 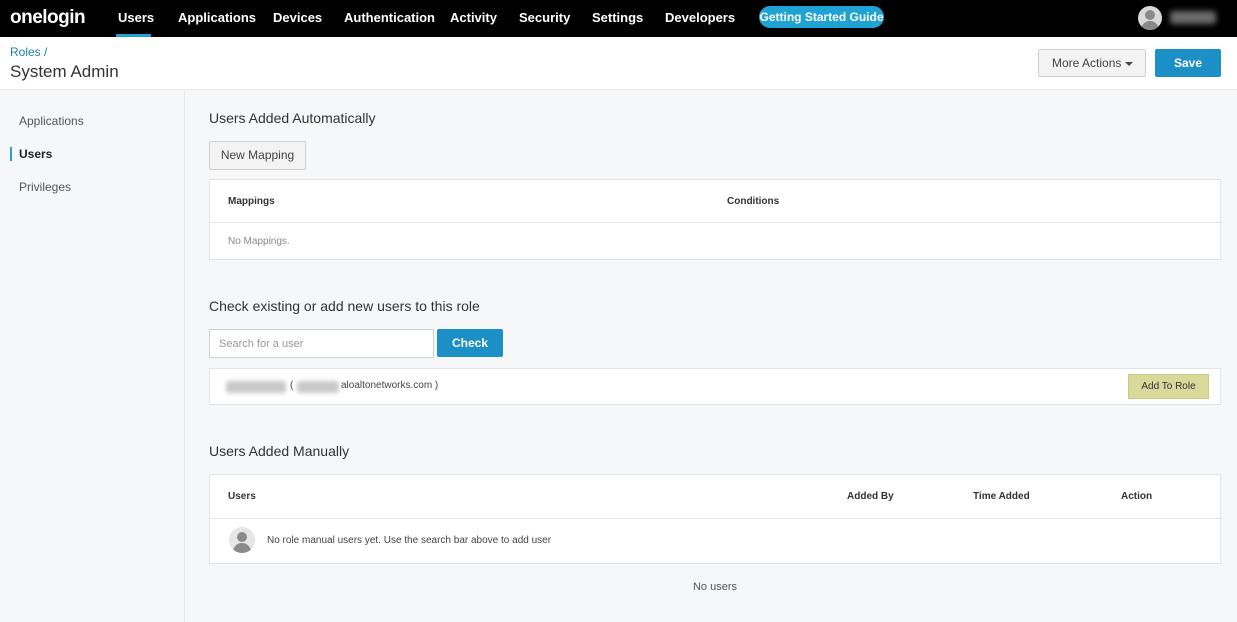 I want to click on nav-devices: Devices, so click(x=297, y=18).